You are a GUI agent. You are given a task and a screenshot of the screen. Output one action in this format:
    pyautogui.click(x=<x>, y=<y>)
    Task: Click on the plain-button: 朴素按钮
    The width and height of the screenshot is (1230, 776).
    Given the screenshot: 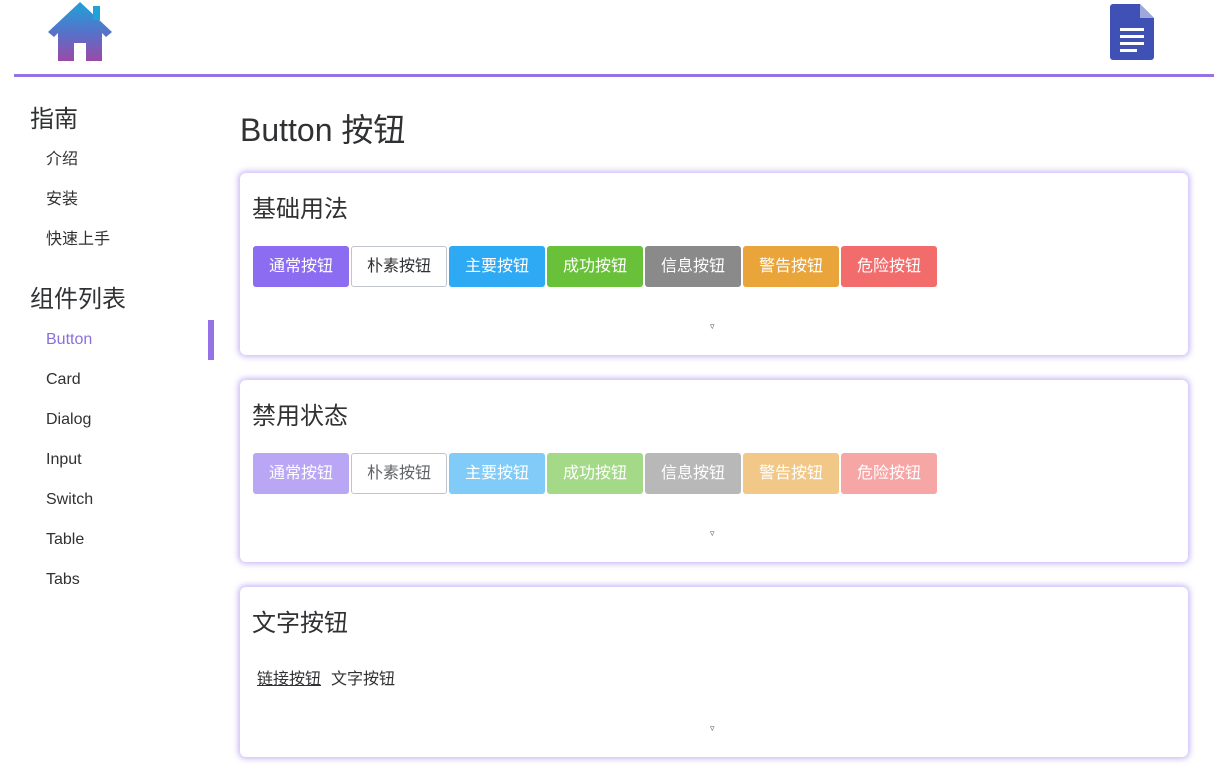 What is the action you would take?
    pyautogui.click(x=399, y=266)
    